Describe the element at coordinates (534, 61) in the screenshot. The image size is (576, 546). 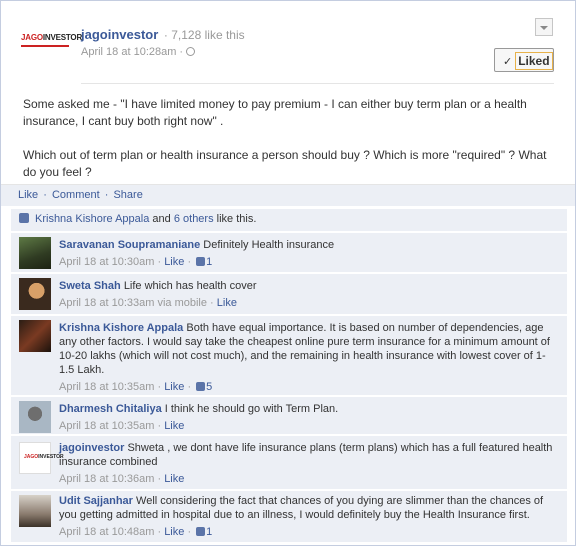
I see `liked-label: Liked` at that location.